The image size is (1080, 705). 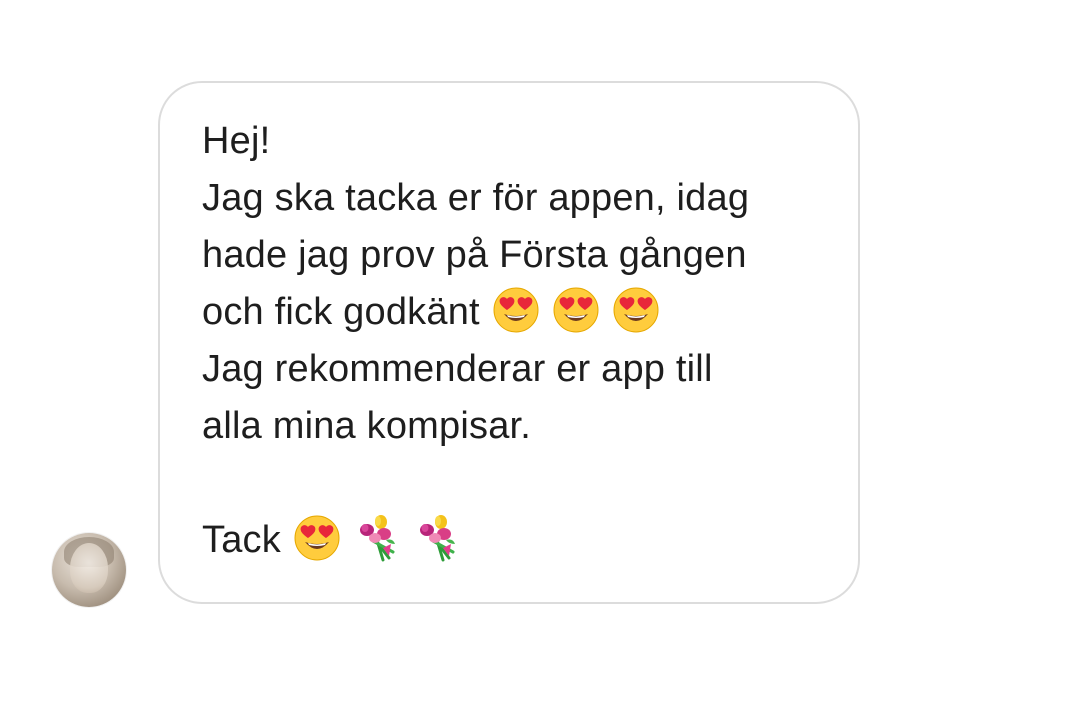 I want to click on message-line-4-text: och fick godkänt, so click(x=341, y=312).